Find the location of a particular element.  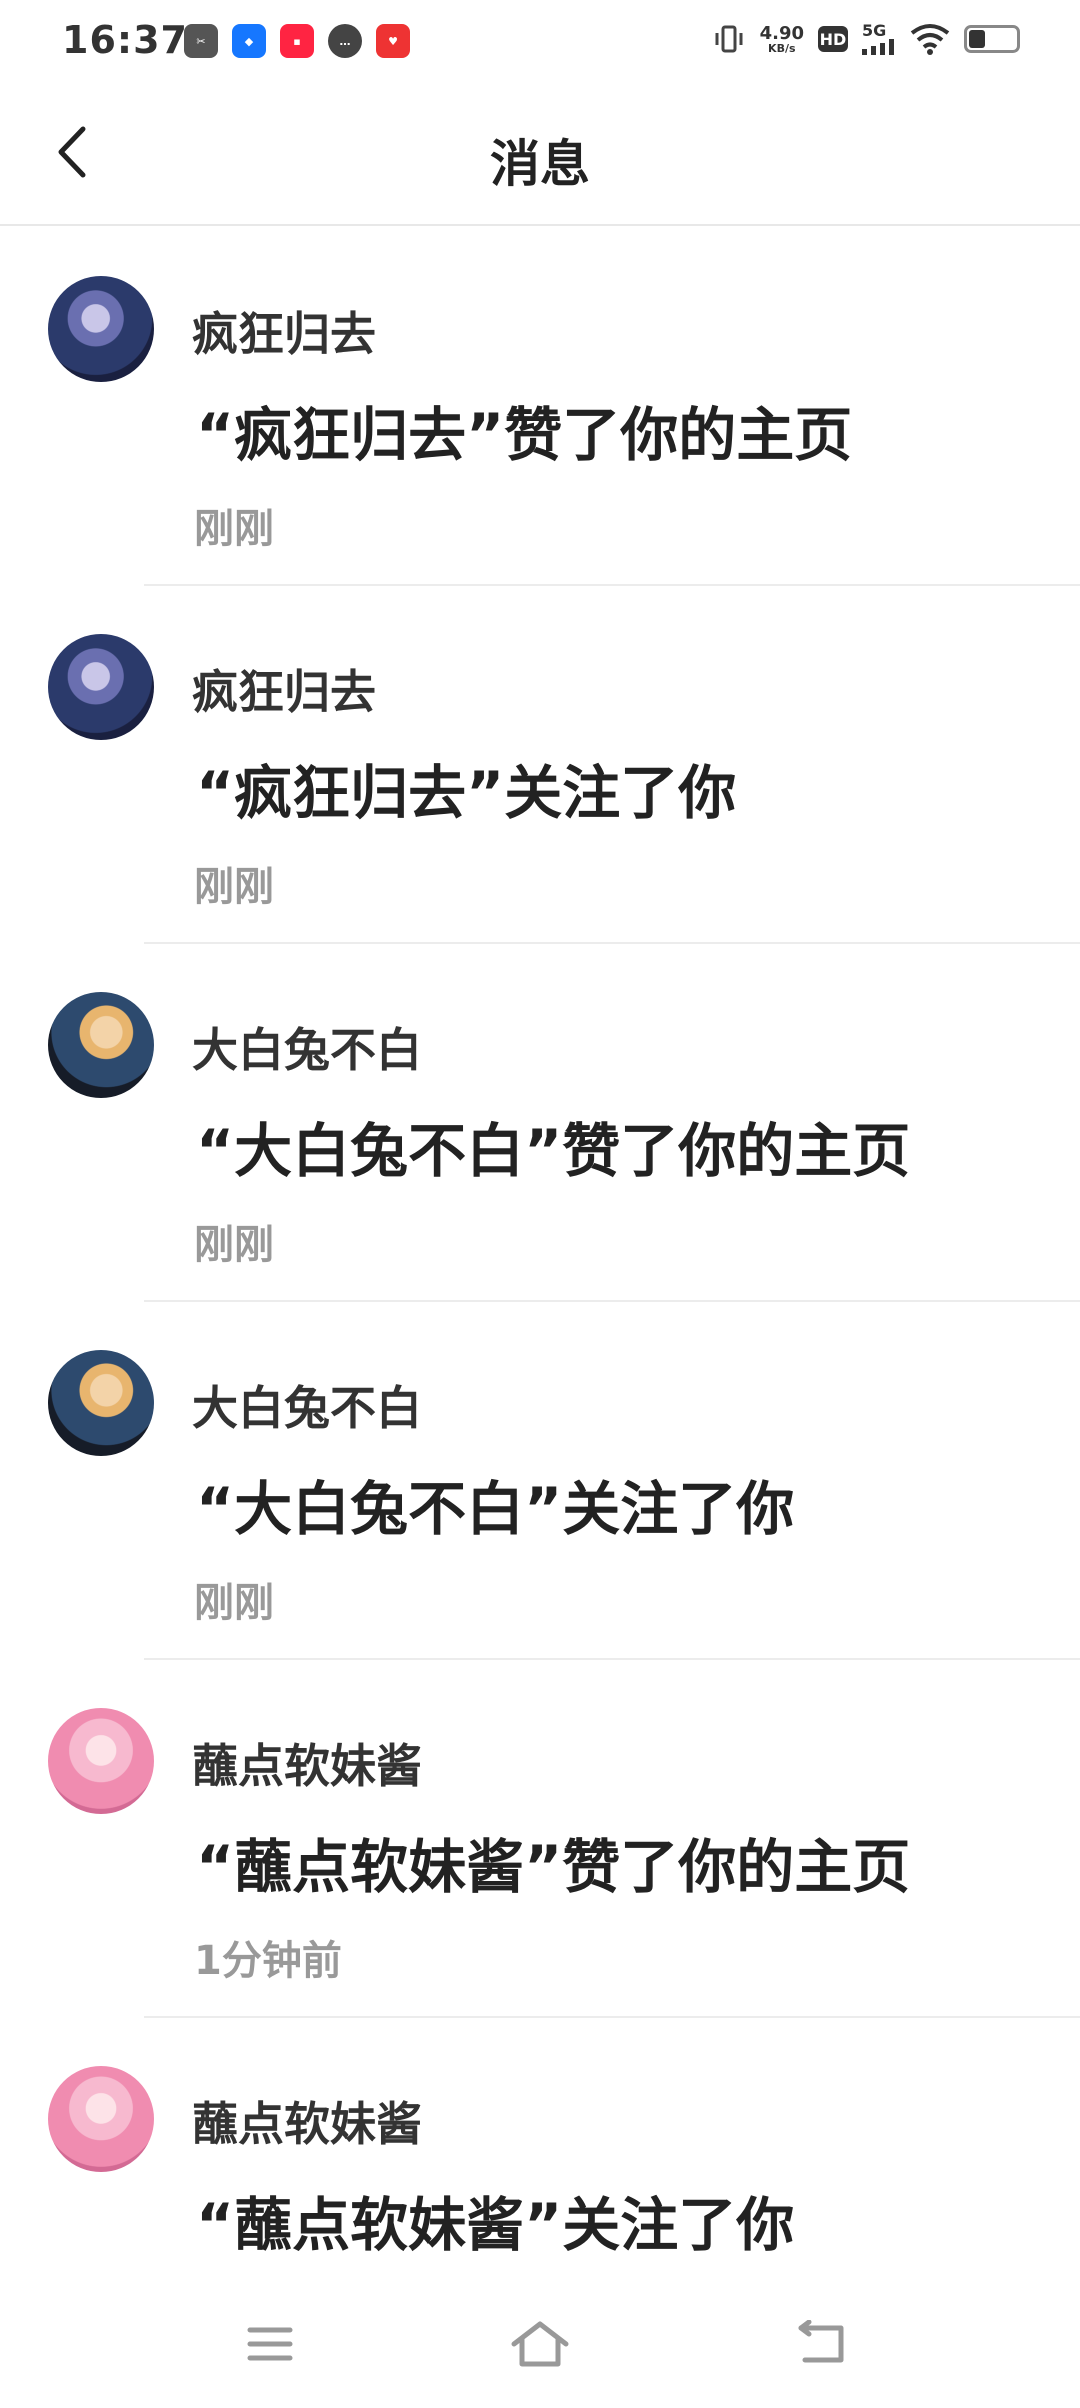

app-notification-icon: ▪ is located at coordinates (297, 41).